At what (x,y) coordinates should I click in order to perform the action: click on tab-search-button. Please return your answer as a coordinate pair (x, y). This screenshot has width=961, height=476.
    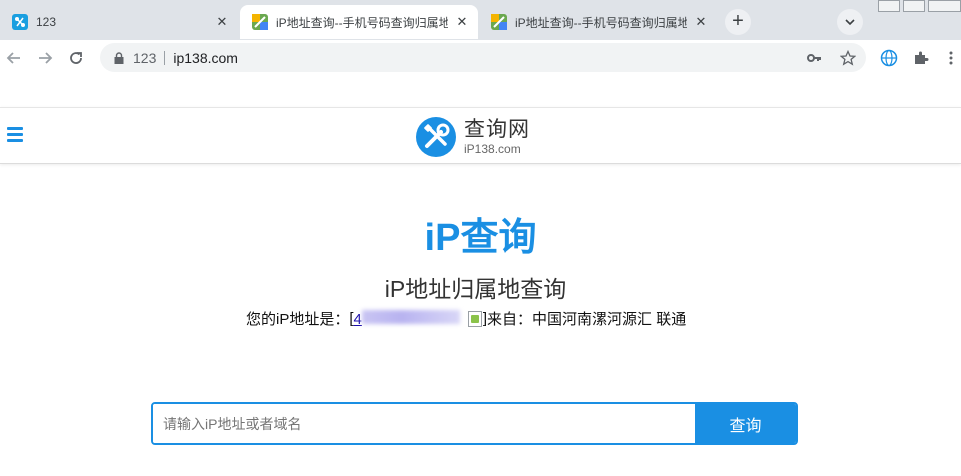
    Looking at the image, I should click on (850, 22).